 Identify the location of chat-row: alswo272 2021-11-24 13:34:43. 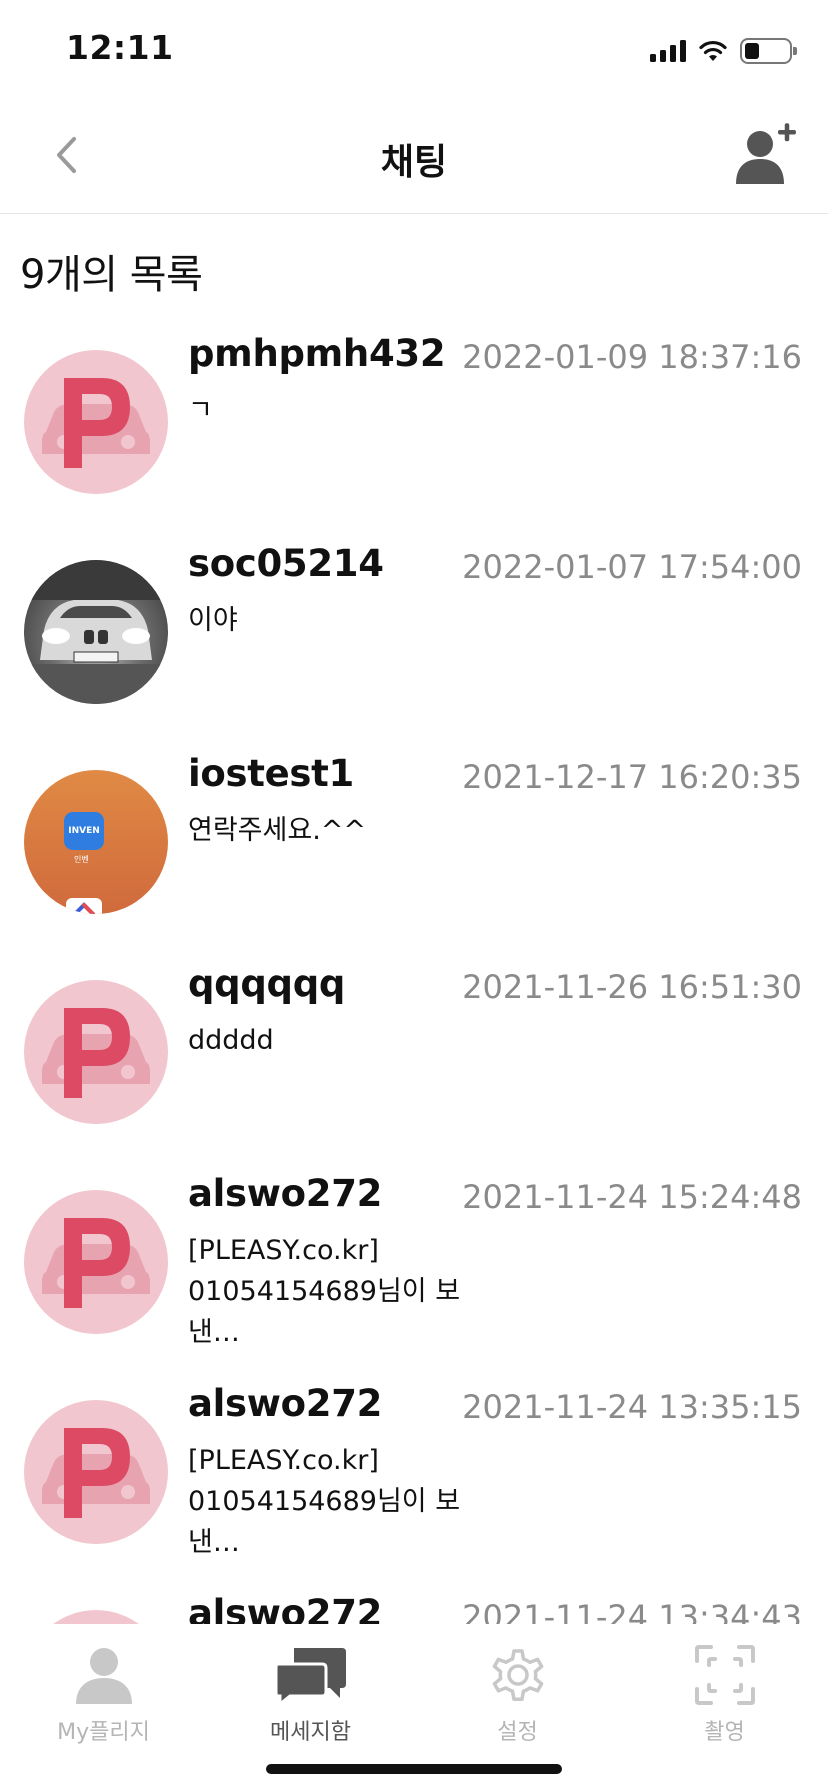
(414, 1602).